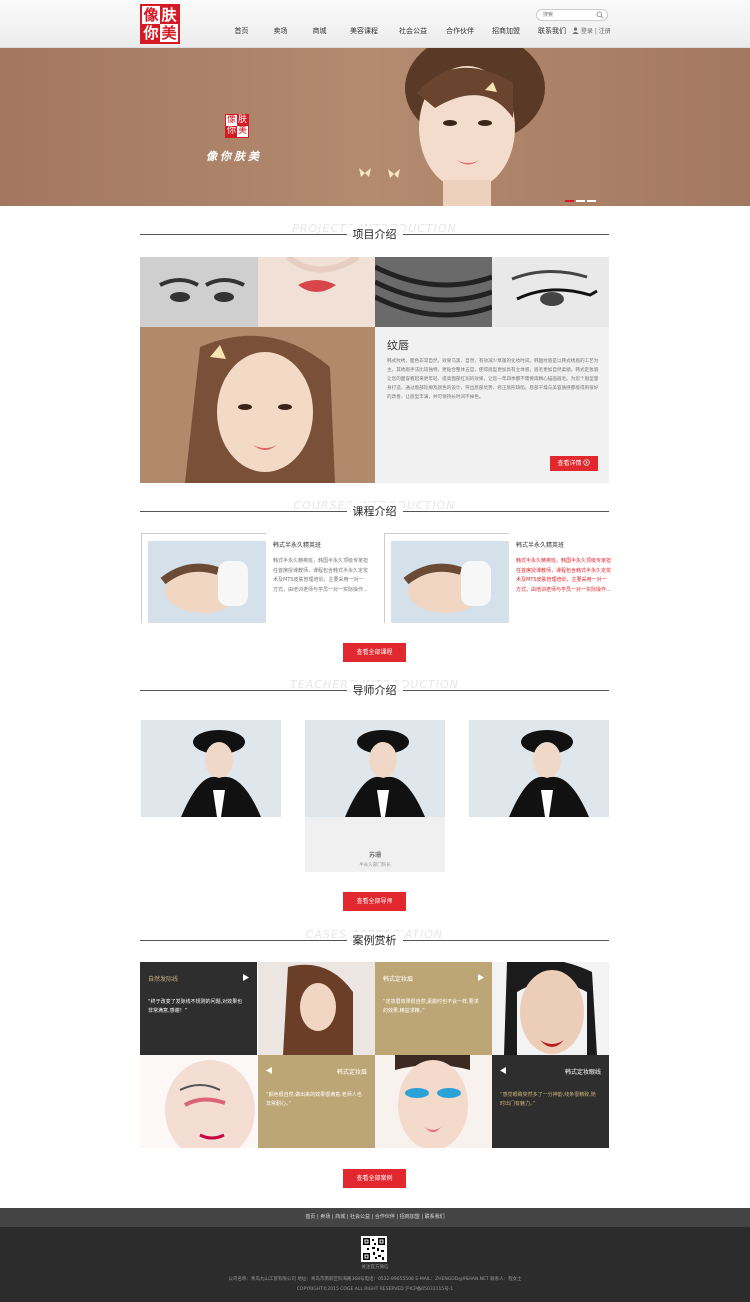  What do you see at coordinates (431, 1006) in the screenshot?
I see `case-quote: “定妆眉效果很自然,素颜时也不会一样,要求的效果,精益求精。”` at bounding box center [431, 1006].